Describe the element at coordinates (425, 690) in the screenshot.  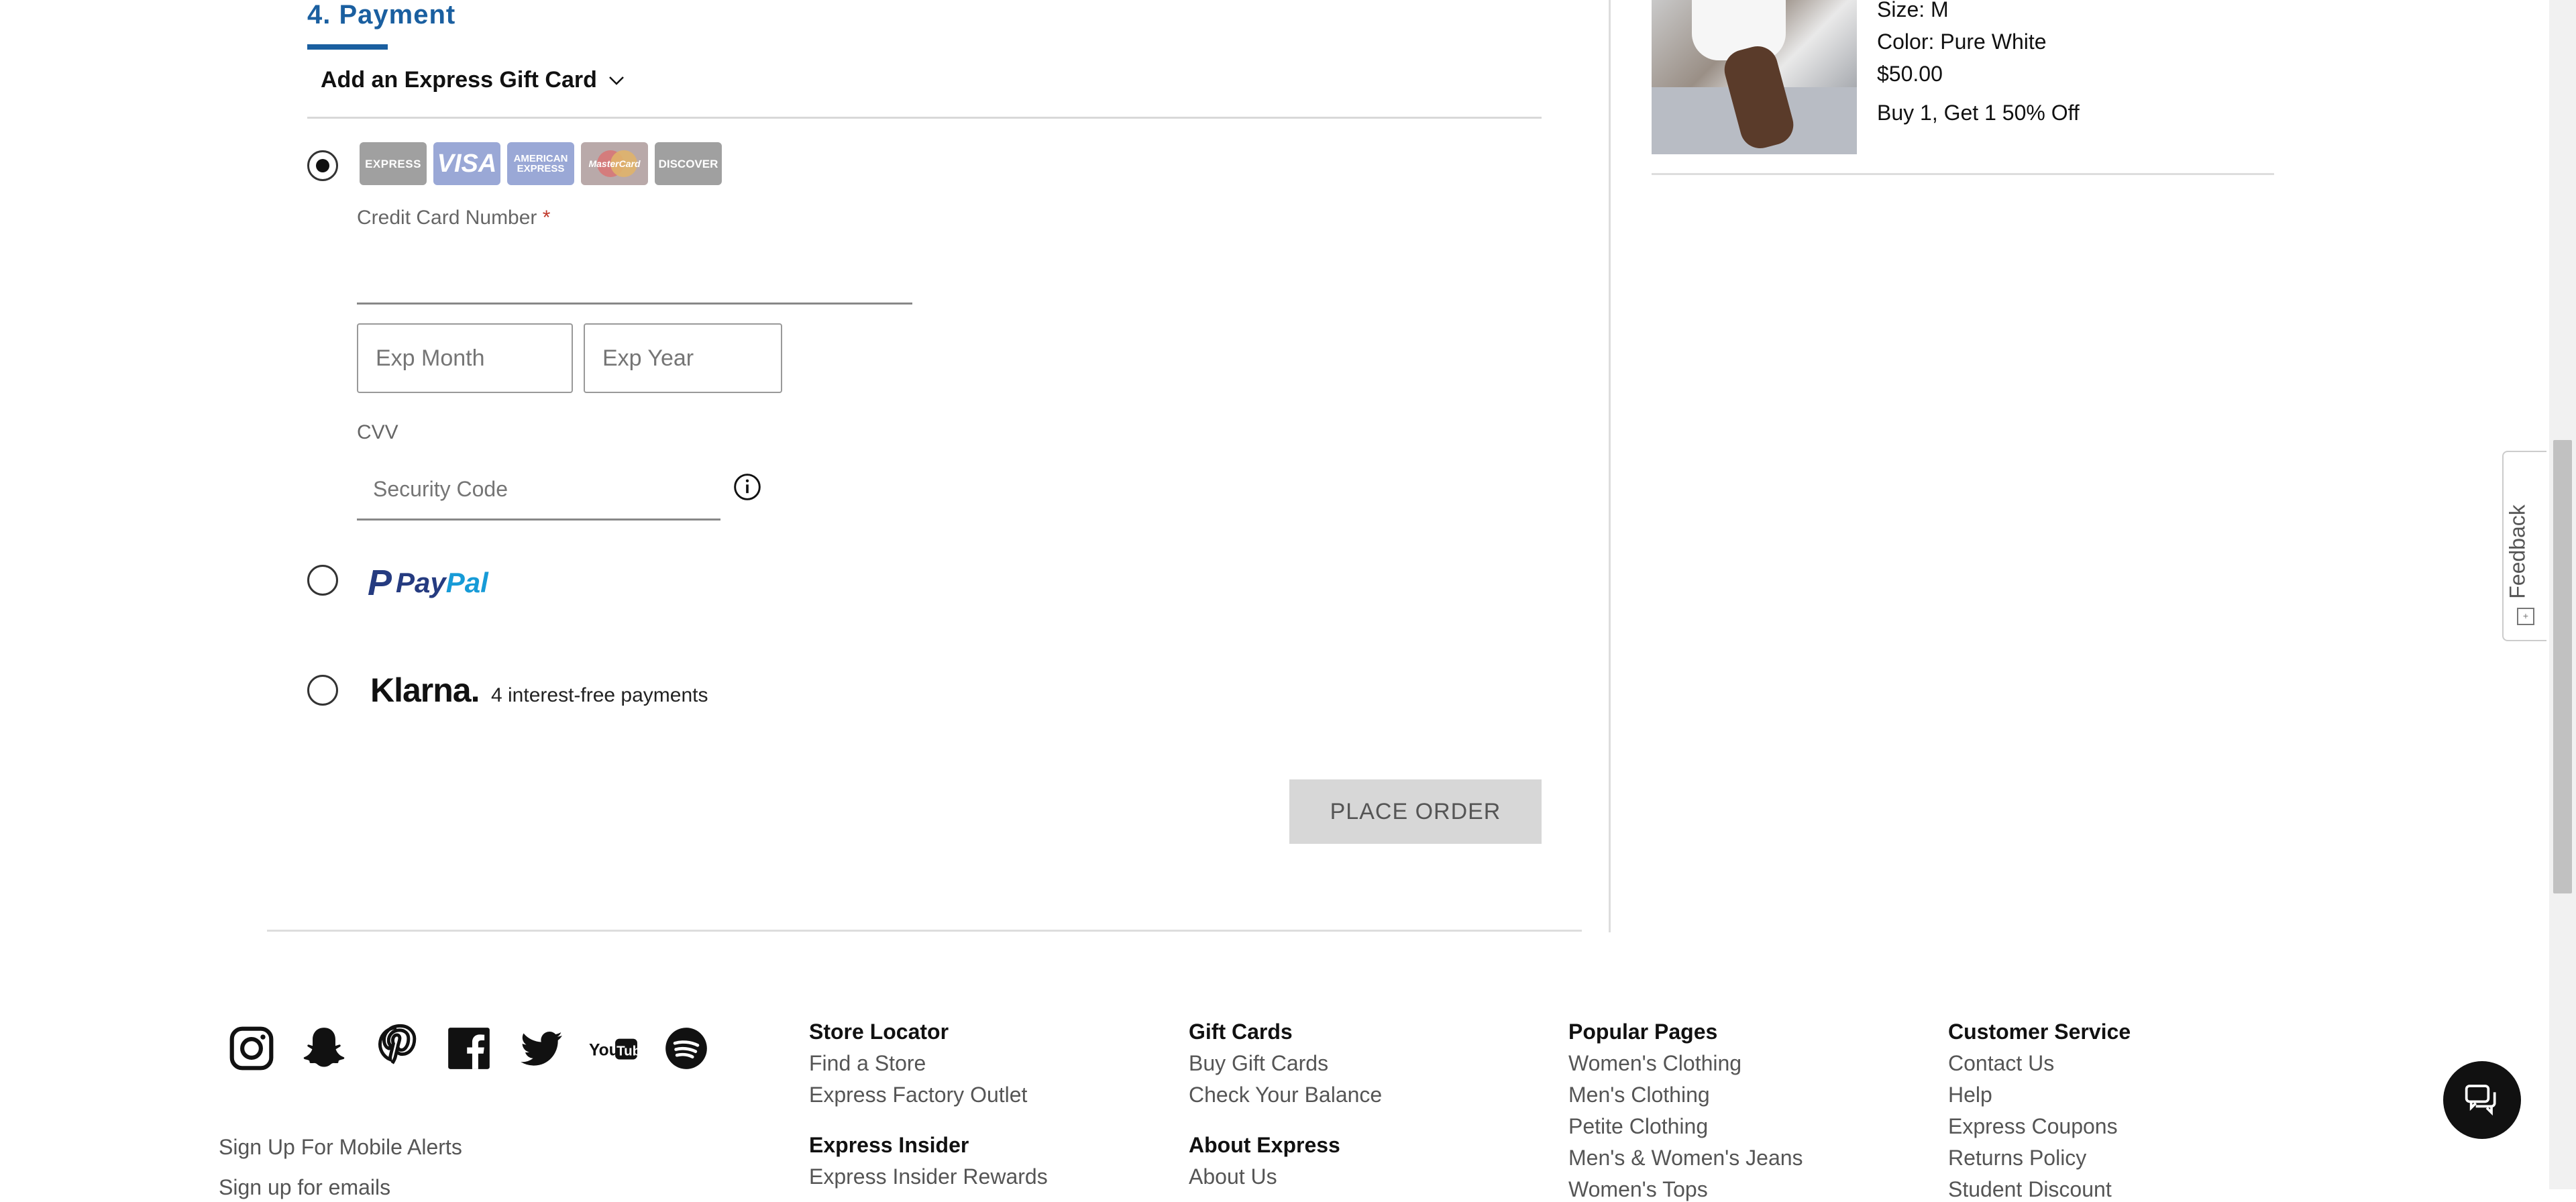
I see `klarna-logo: Klarna.` at that location.